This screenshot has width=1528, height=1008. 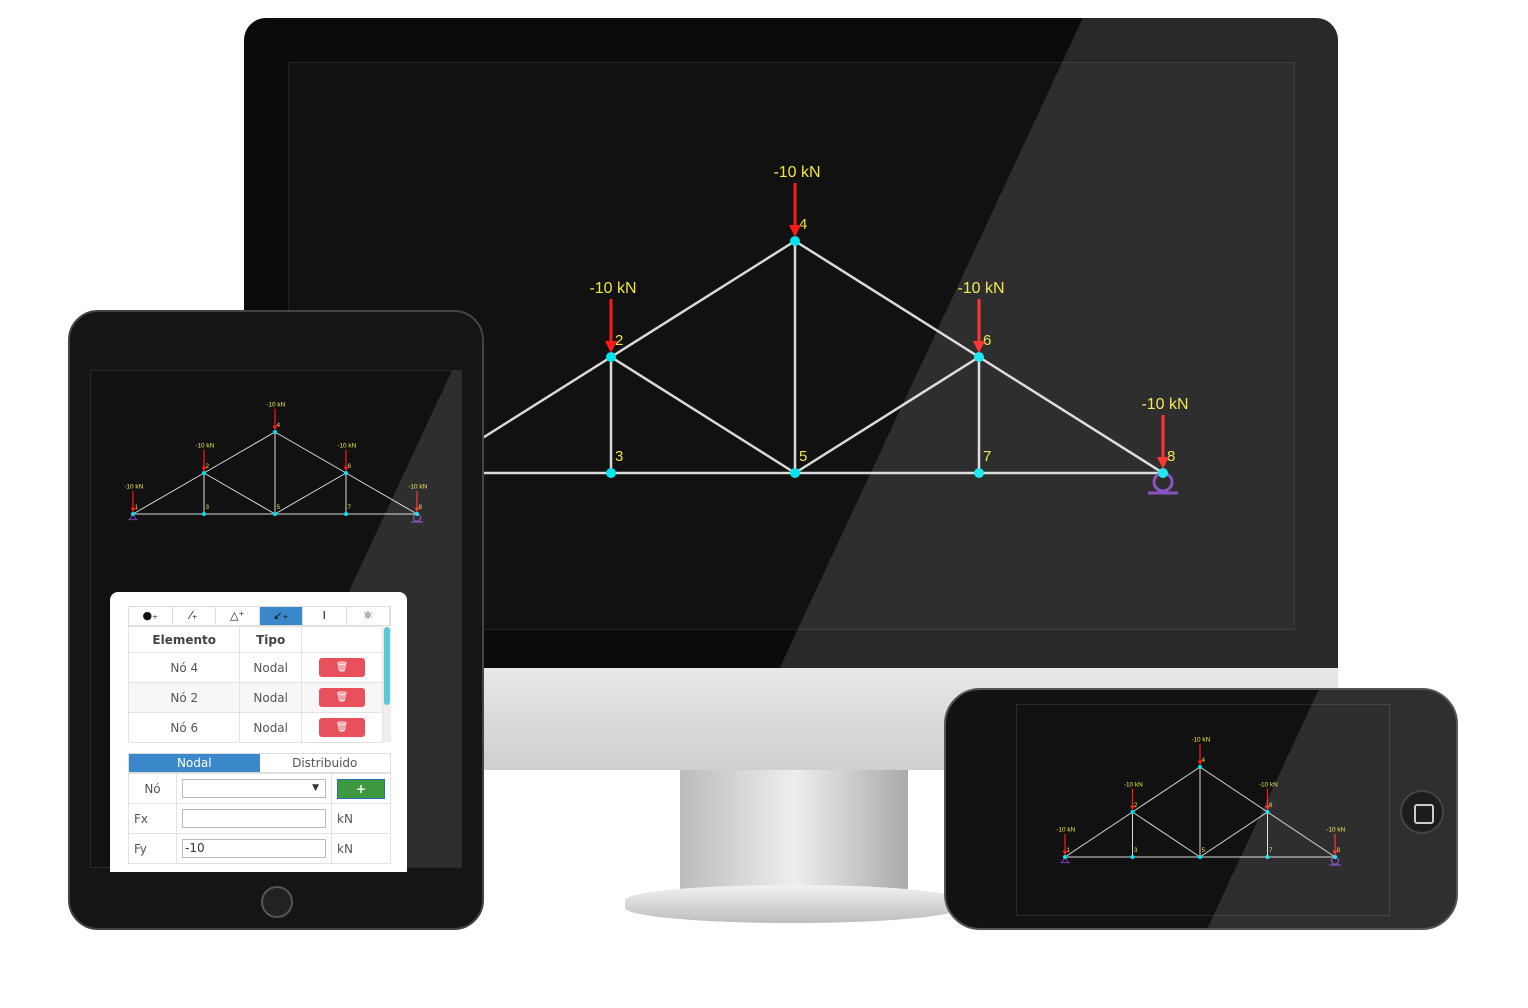 I want to click on no-select-cell: ▼, so click(x=254, y=788).